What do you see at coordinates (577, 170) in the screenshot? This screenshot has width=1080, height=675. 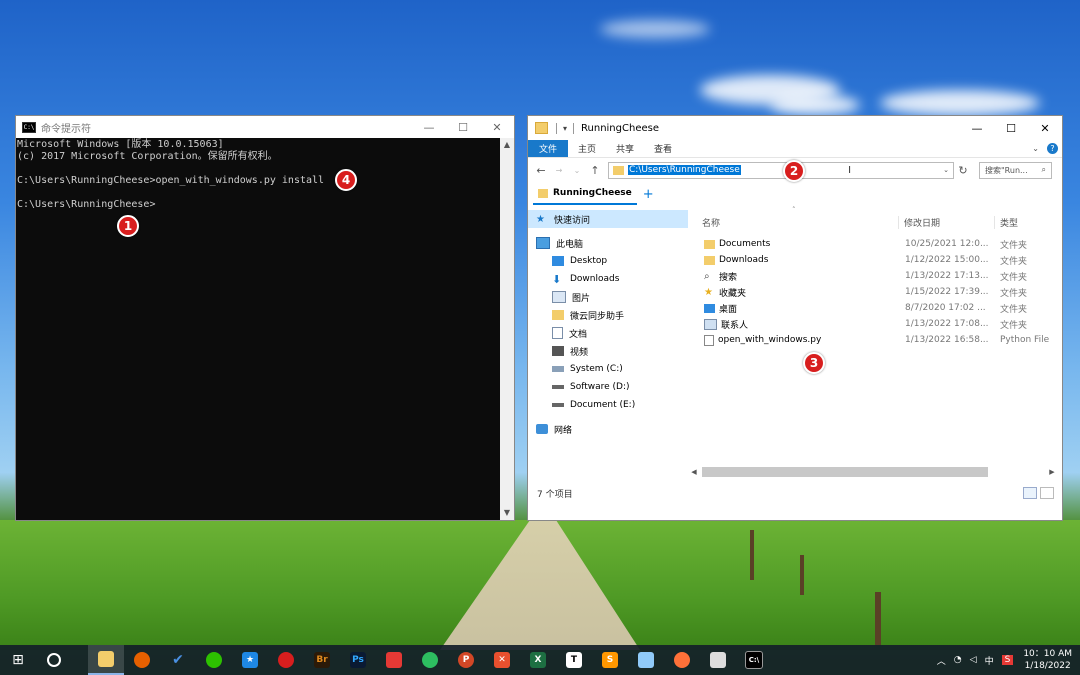 I see `recent-locations-chevron-icon: ⌄` at bounding box center [577, 170].